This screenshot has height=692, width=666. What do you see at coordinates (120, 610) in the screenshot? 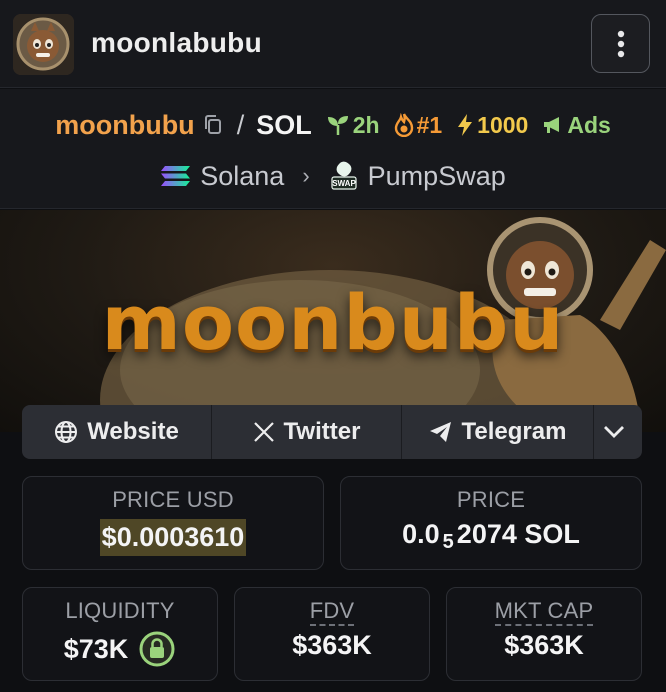
I see `liquidity-label: LIQUIDITY` at bounding box center [120, 610].